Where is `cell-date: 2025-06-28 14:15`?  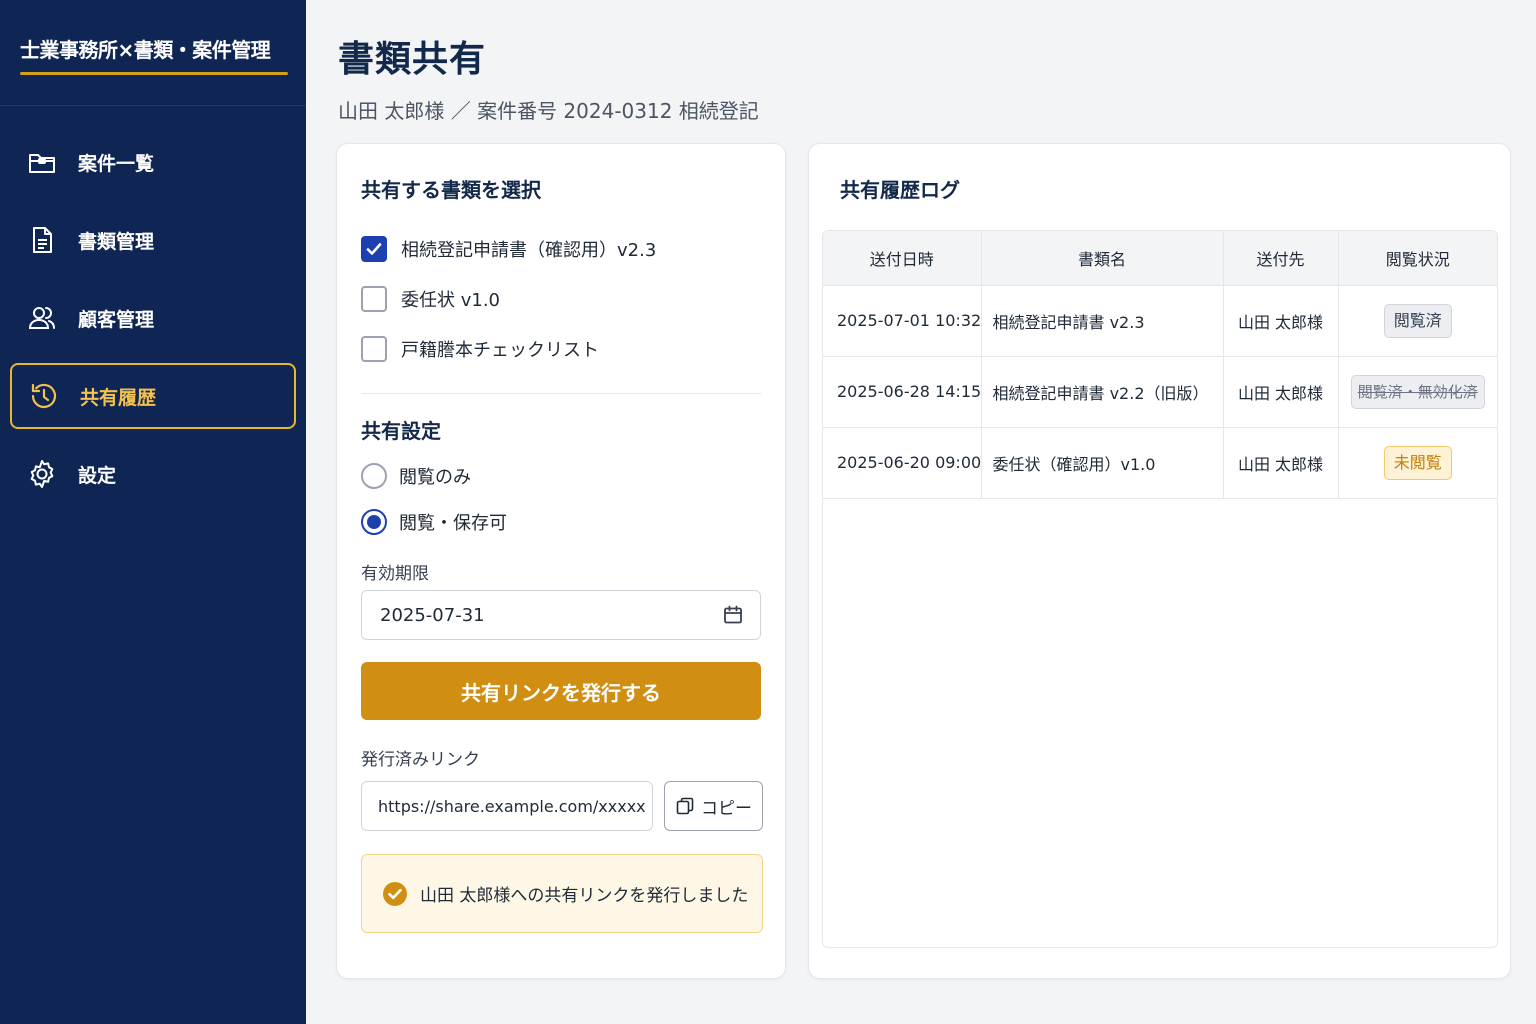 cell-date: 2025-06-28 14:15 is located at coordinates (902, 392).